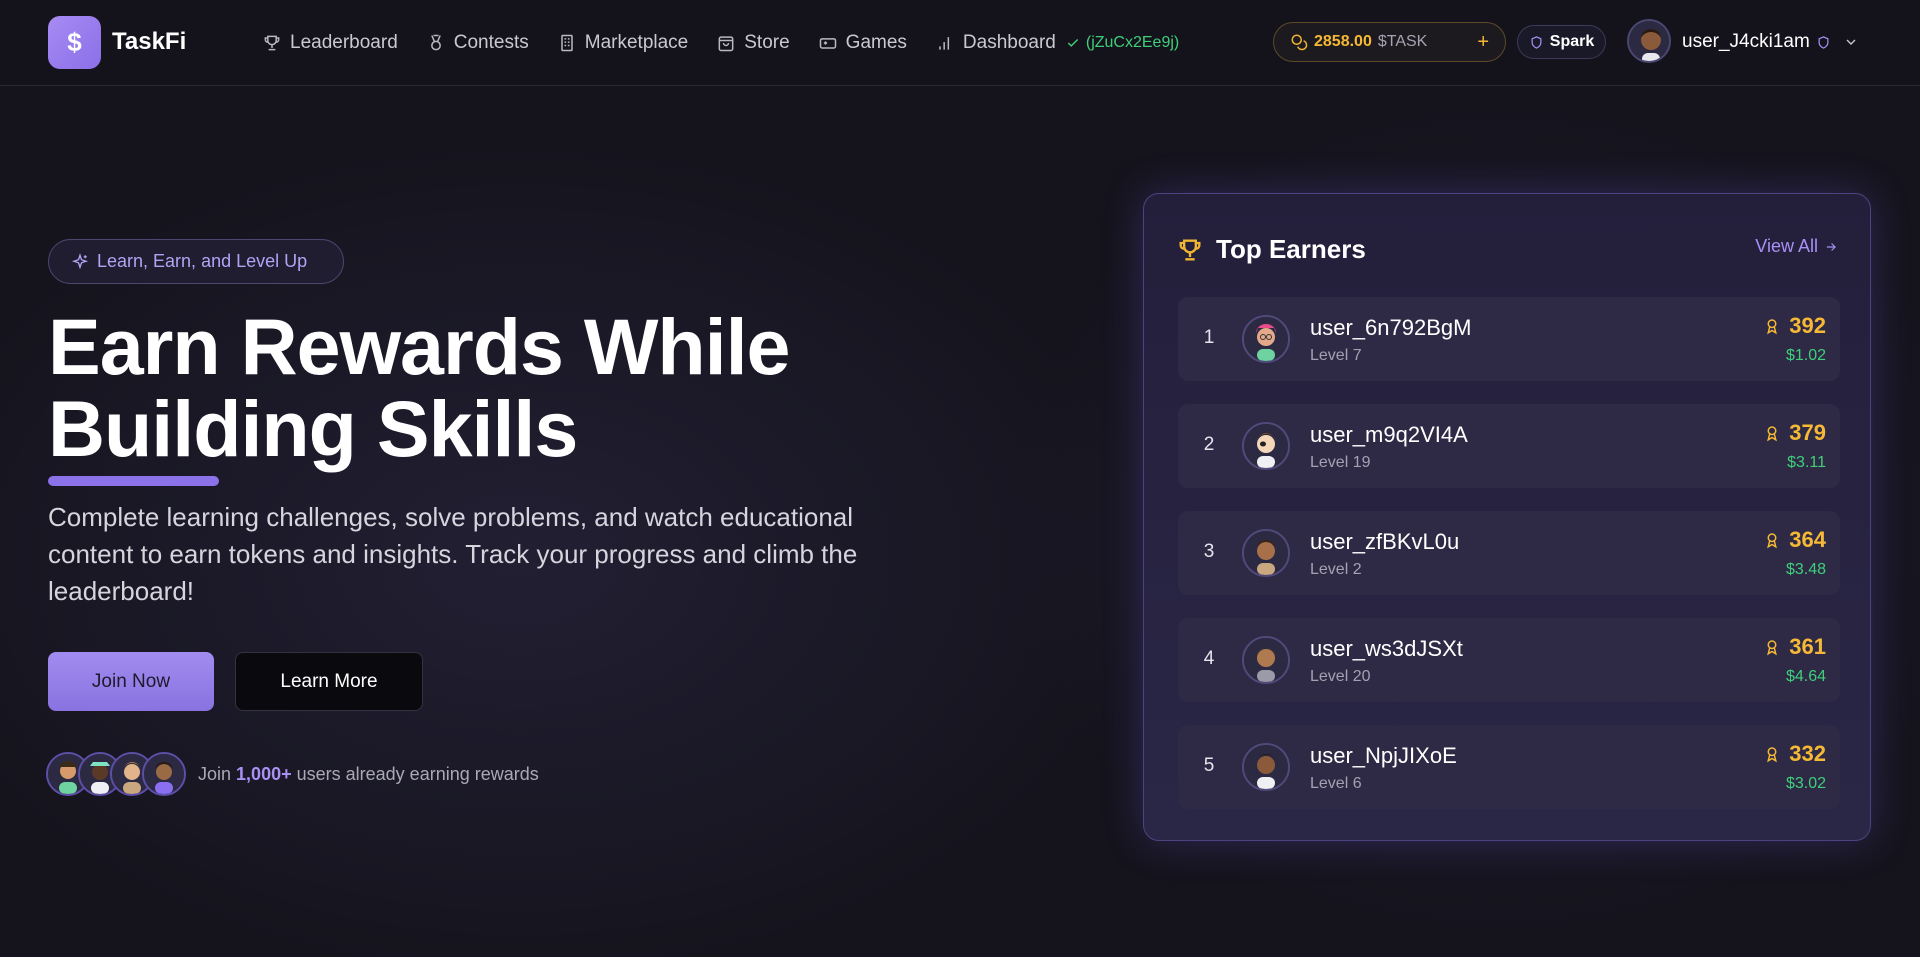 This screenshot has height=957, width=1920. I want to click on earner-row: 1 user_6n792BgM Level 7 392 $1.02, so click(1509, 339).